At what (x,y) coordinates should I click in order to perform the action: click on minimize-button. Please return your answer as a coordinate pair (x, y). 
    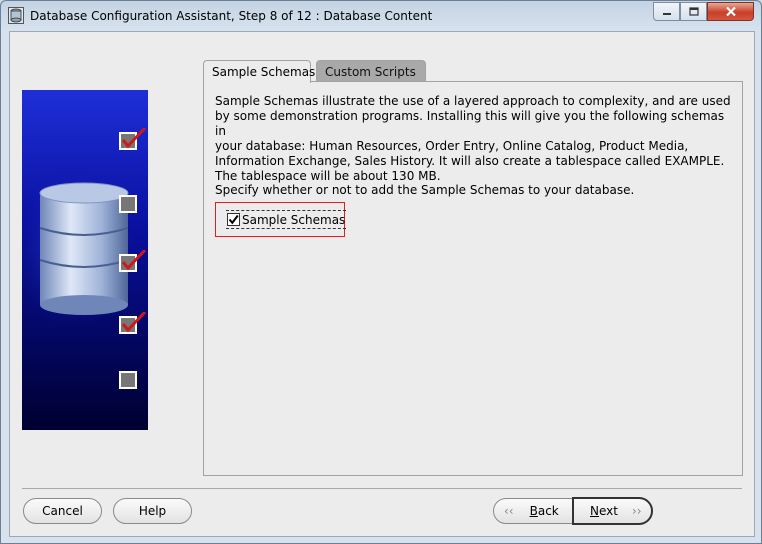
    Looking at the image, I should click on (666, 11).